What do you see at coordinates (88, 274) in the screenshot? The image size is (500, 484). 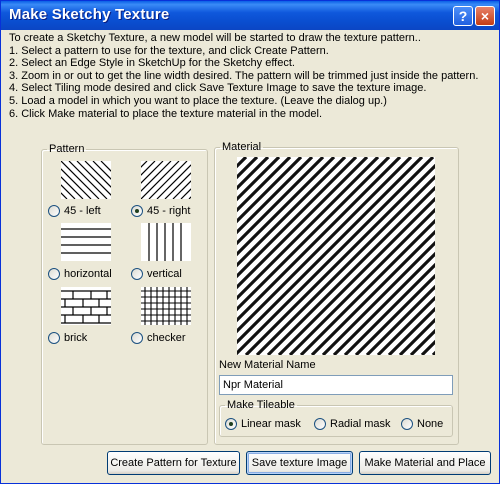 I see `pattern-label: horizontal` at bounding box center [88, 274].